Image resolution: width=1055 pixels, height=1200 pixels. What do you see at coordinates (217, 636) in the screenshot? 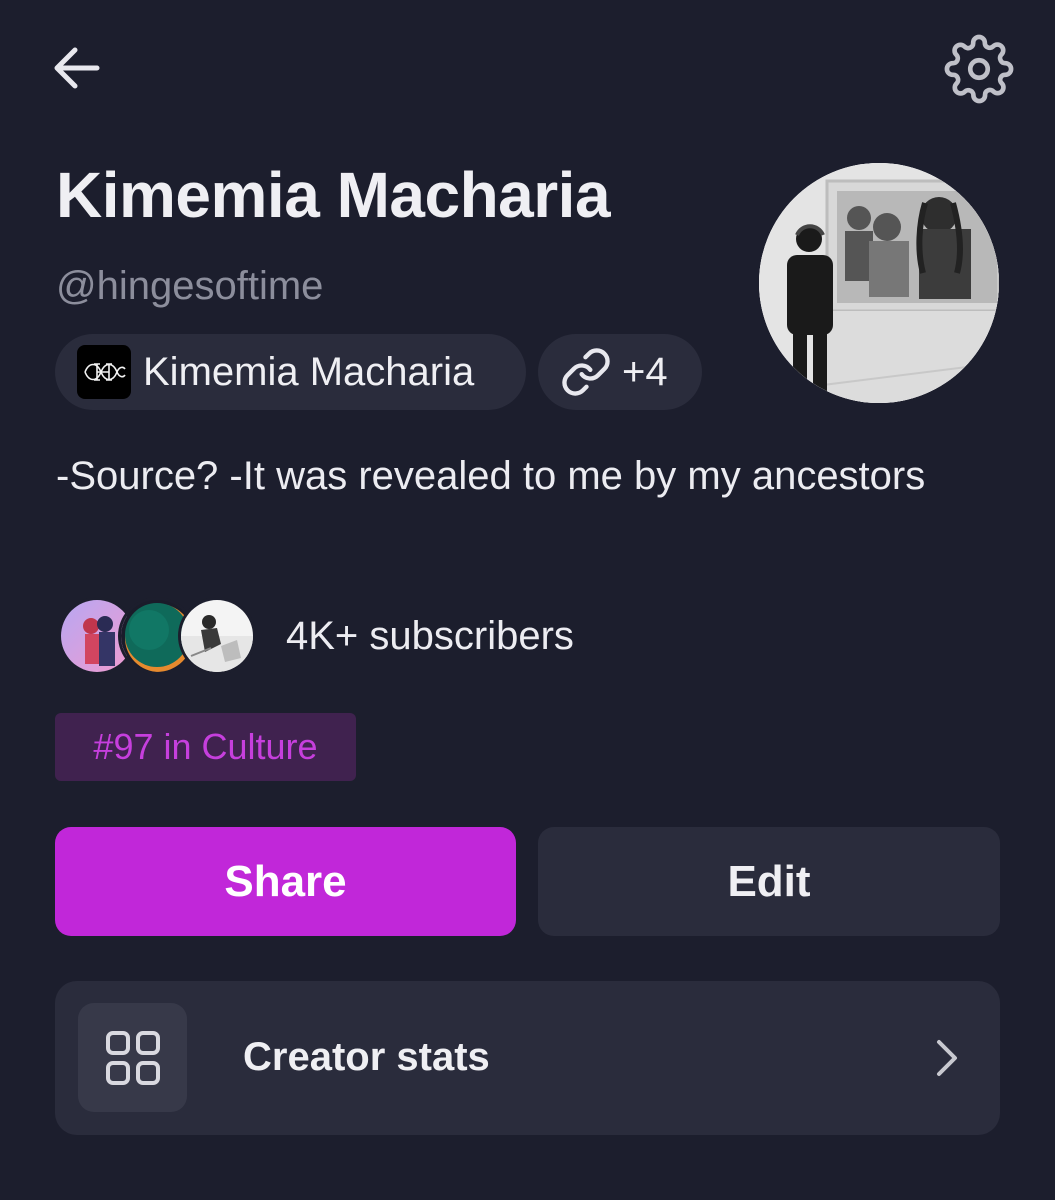
I see `subscriber-avatar` at bounding box center [217, 636].